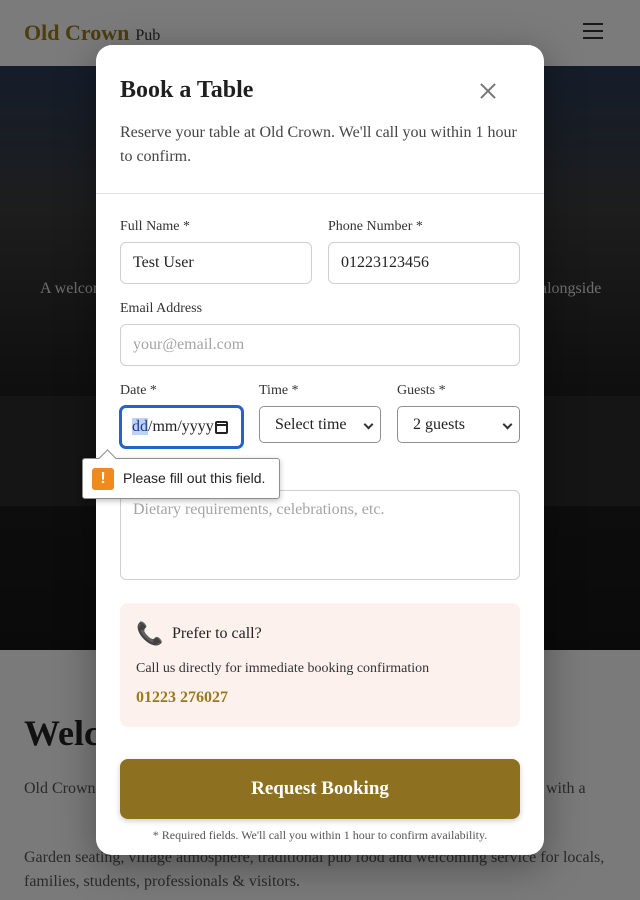 The image size is (640, 900). What do you see at coordinates (217, 633) in the screenshot?
I see `call-box-title: Prefer to call?` at bounding box center [217, 633].